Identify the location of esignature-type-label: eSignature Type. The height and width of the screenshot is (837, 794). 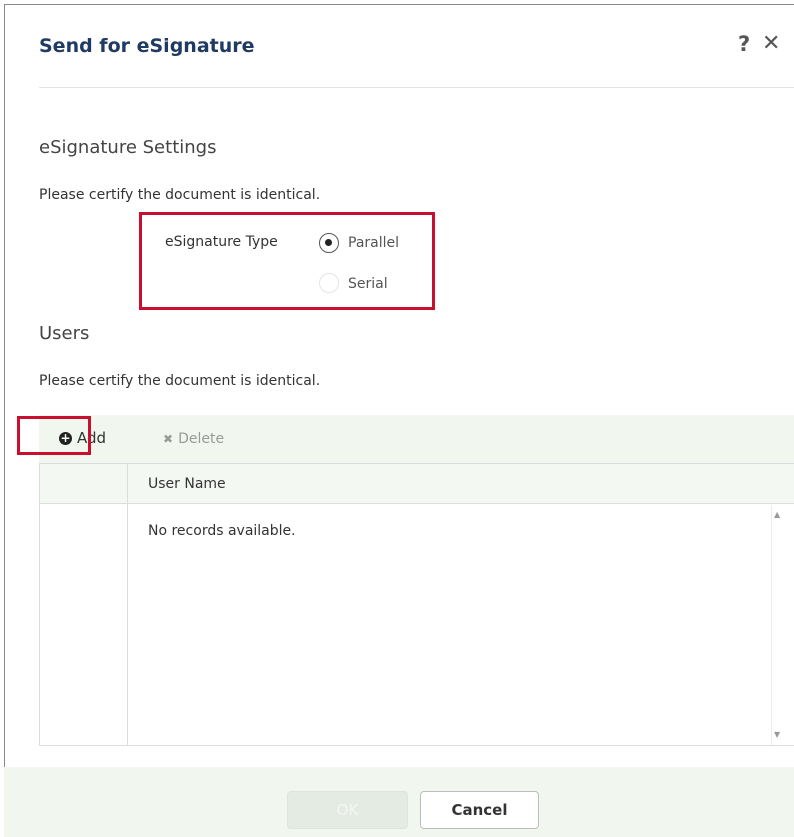
(221, 242).